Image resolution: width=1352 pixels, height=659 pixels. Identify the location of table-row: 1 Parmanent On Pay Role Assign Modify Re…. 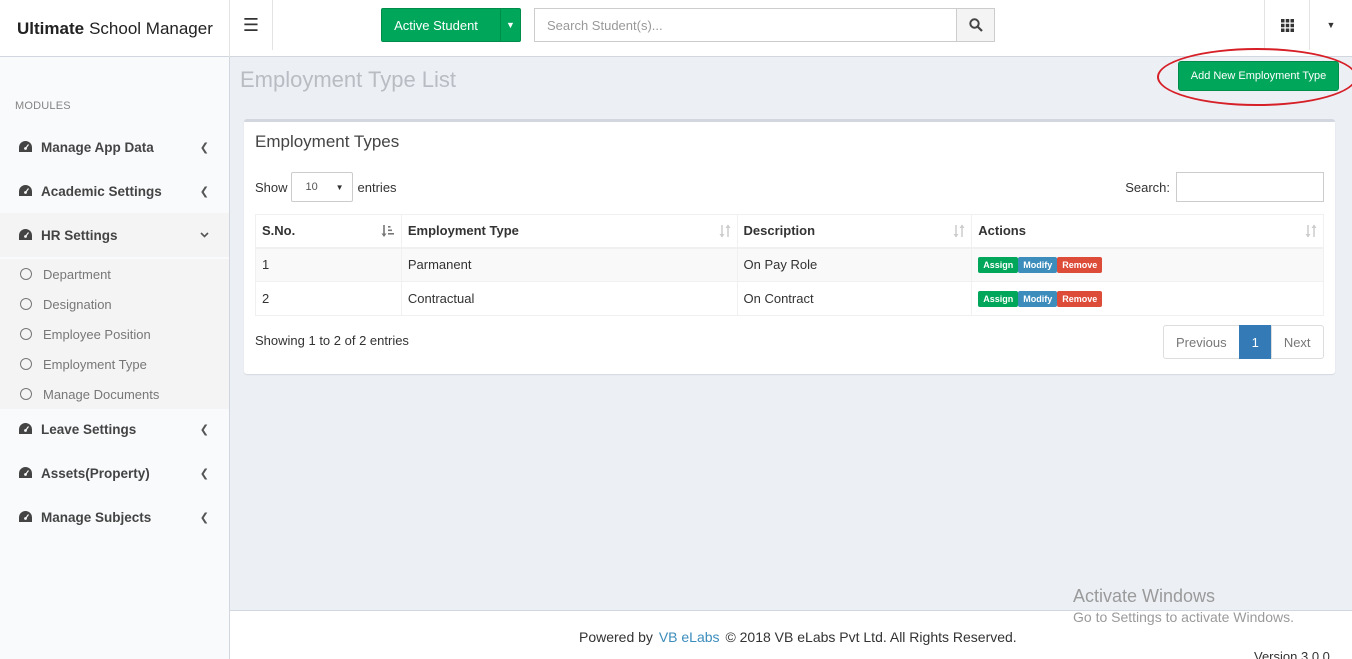
(789, 264).